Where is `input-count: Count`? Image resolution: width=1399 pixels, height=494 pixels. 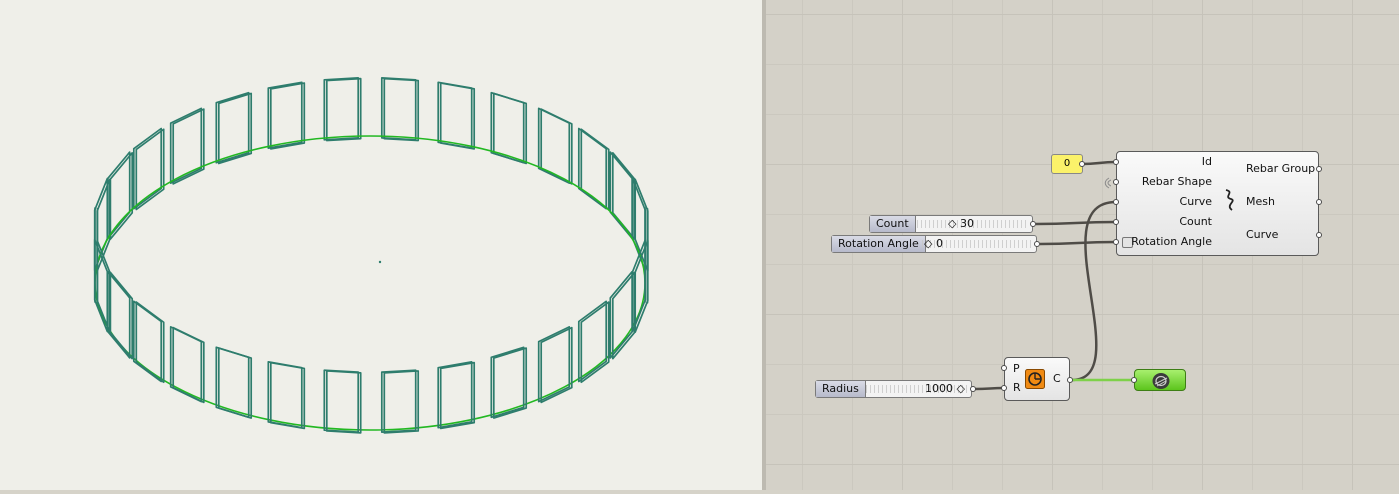
input-count: Count is located at coordinates (1195, 221).